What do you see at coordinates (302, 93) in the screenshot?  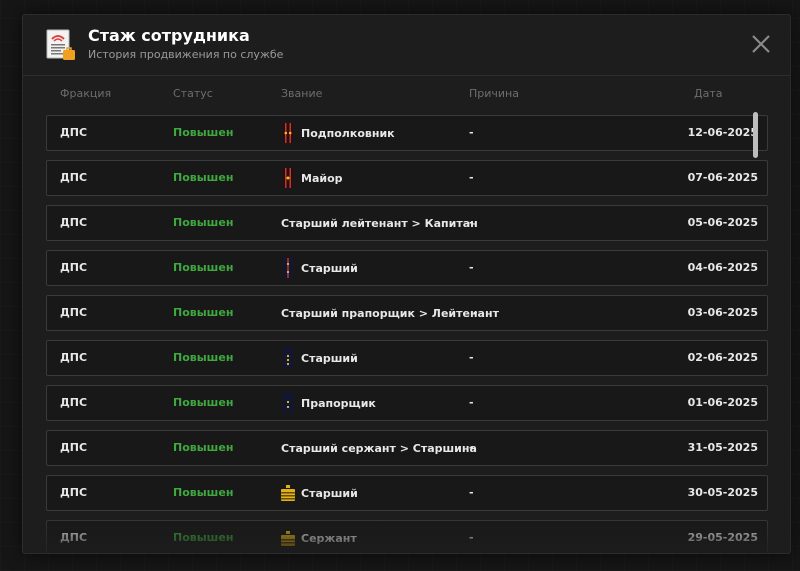 I see `column-header-rank: Звание` at bounding box center [302, 93].